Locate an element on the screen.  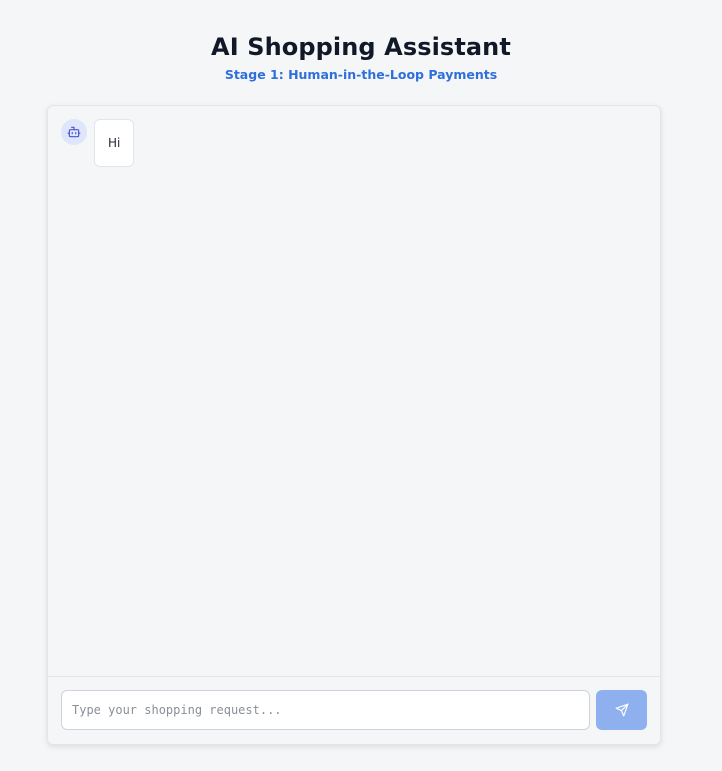
shopping-request-input is located at coordinates (325, 710).